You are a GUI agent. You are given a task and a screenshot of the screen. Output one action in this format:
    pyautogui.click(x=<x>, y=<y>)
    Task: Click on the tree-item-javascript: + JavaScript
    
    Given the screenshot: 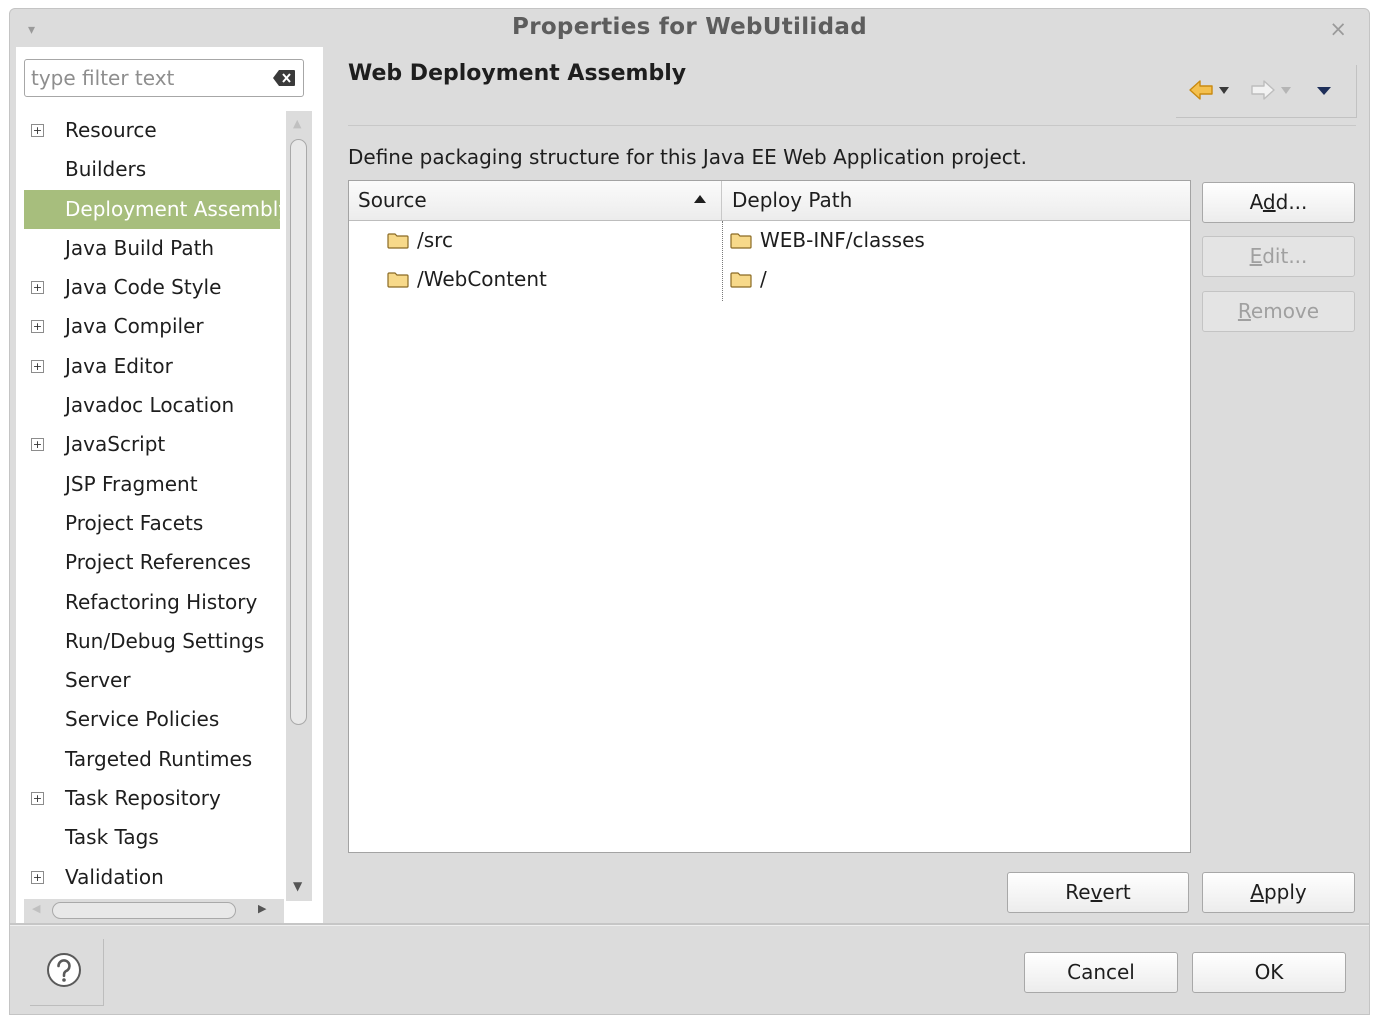 What is the action you would take?
    pyautogui.click(x=152, y=444)
    